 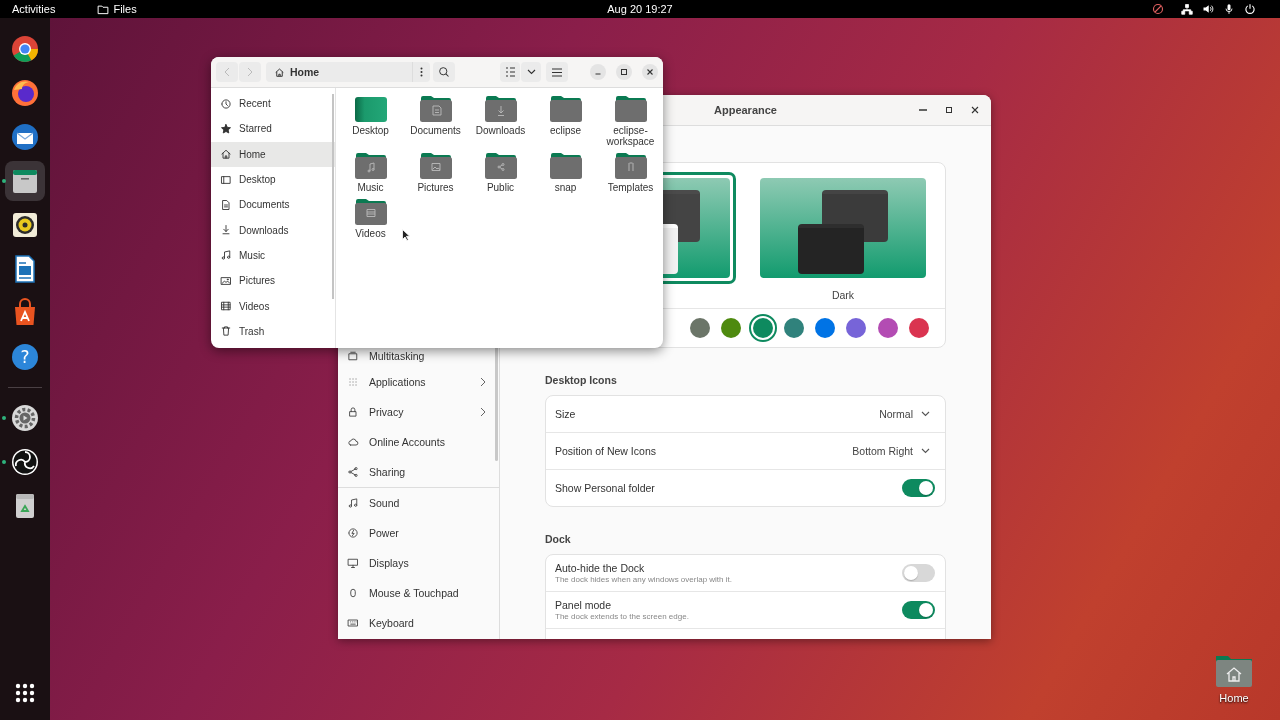 What do you see at coordinates (1234, 698) in the screenshot?
I see `icon-label: Home` at bounding box center [1234, 698].